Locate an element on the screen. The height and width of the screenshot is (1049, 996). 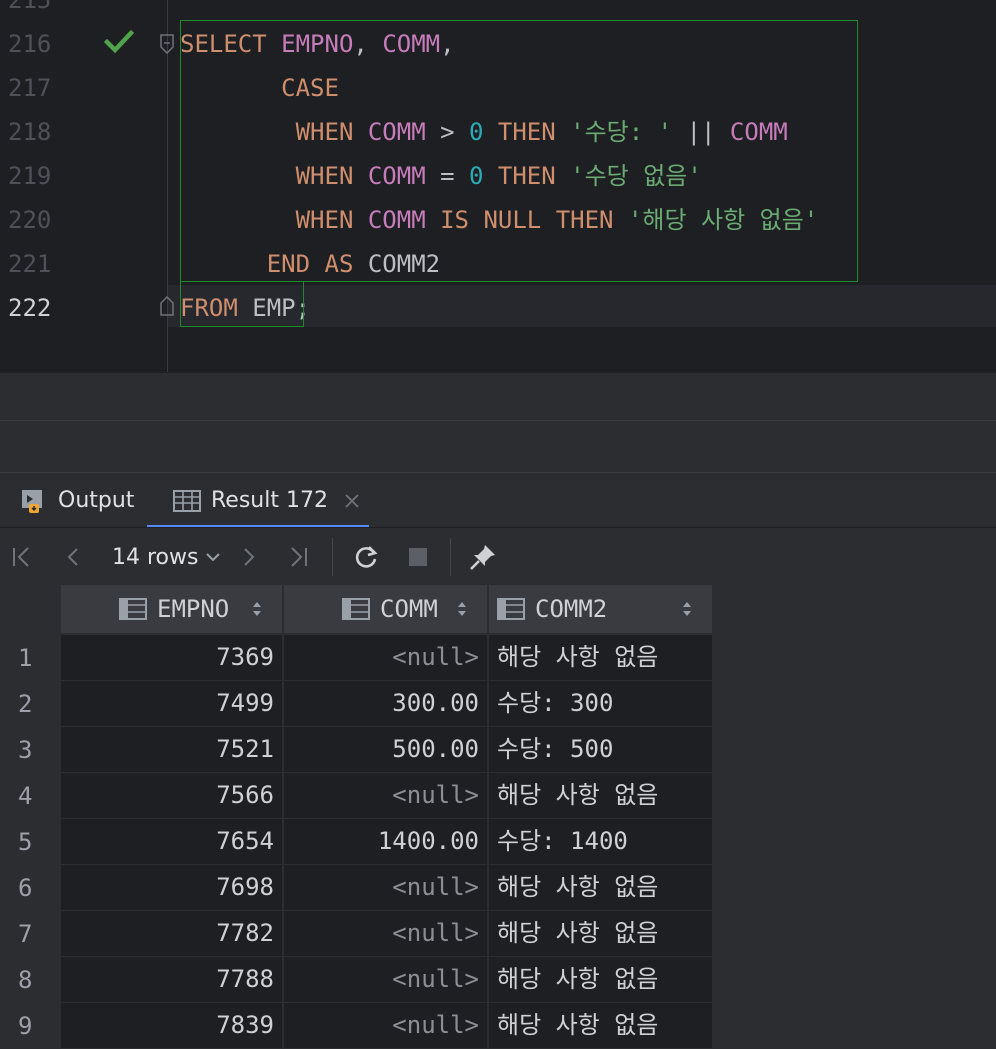
row-number: 1 is located at coordinates (30, 658).